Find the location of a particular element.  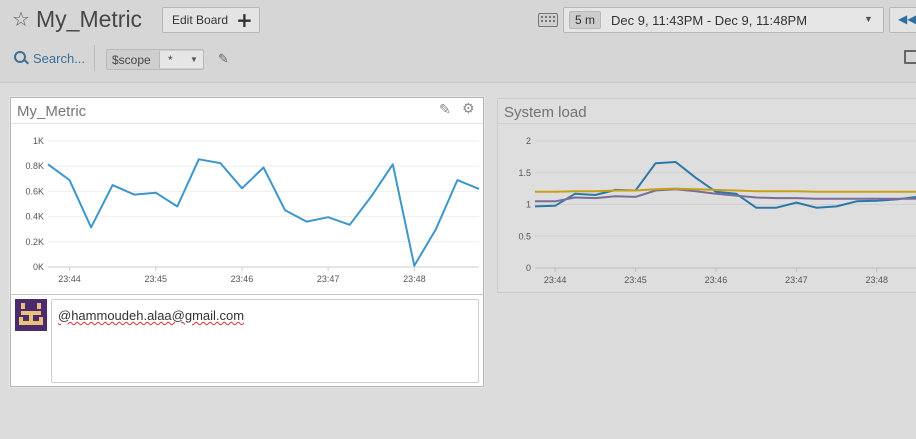

rewind-icon: ◀◀ is located at coordinates (907, 19).